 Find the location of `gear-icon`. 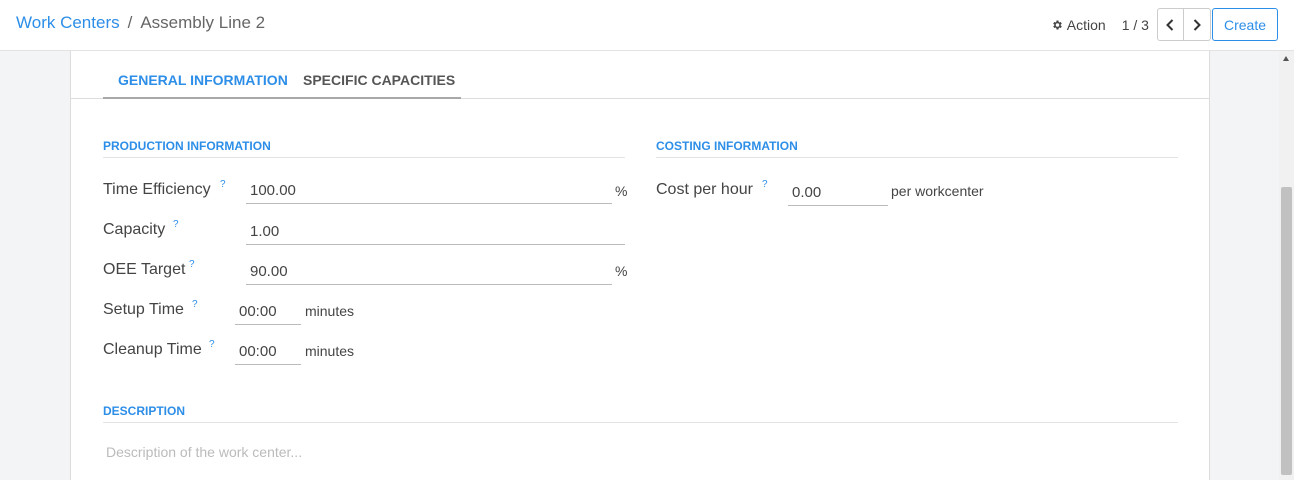

gear-icon is located at coordinates (1057, 24).